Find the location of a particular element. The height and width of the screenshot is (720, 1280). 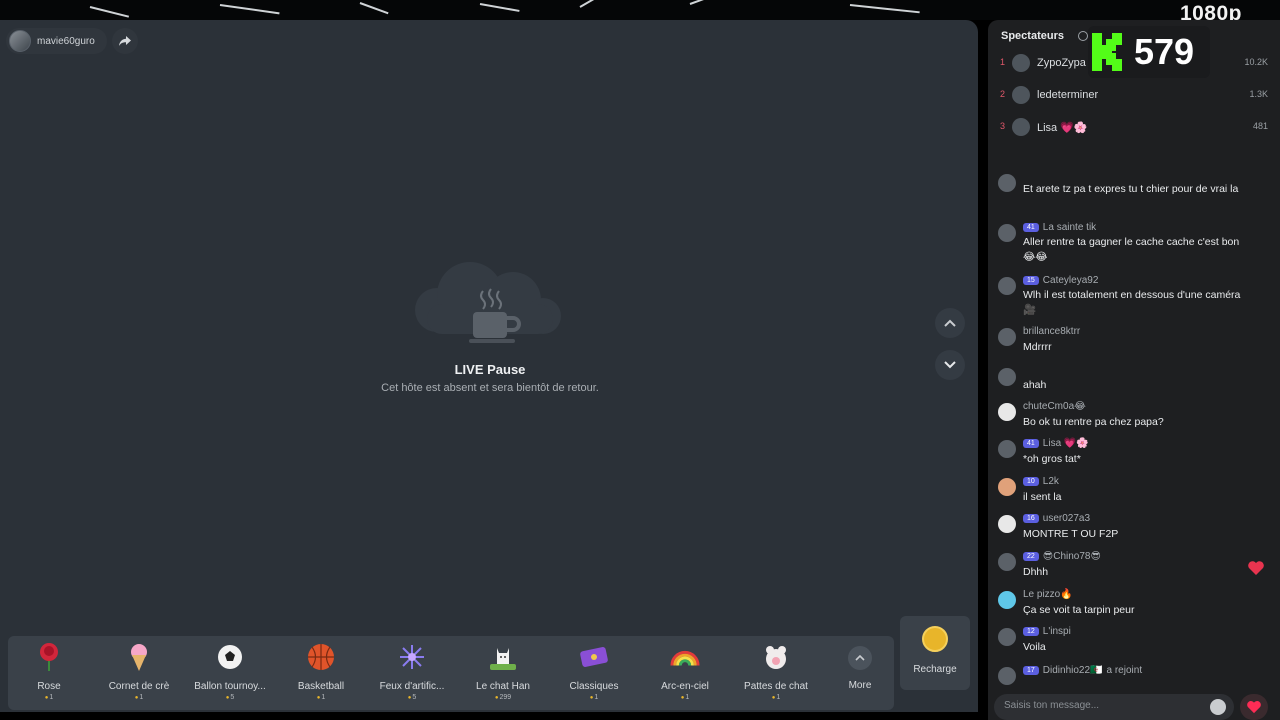

coffee-cup-icon is located at coordinates (495, 315).